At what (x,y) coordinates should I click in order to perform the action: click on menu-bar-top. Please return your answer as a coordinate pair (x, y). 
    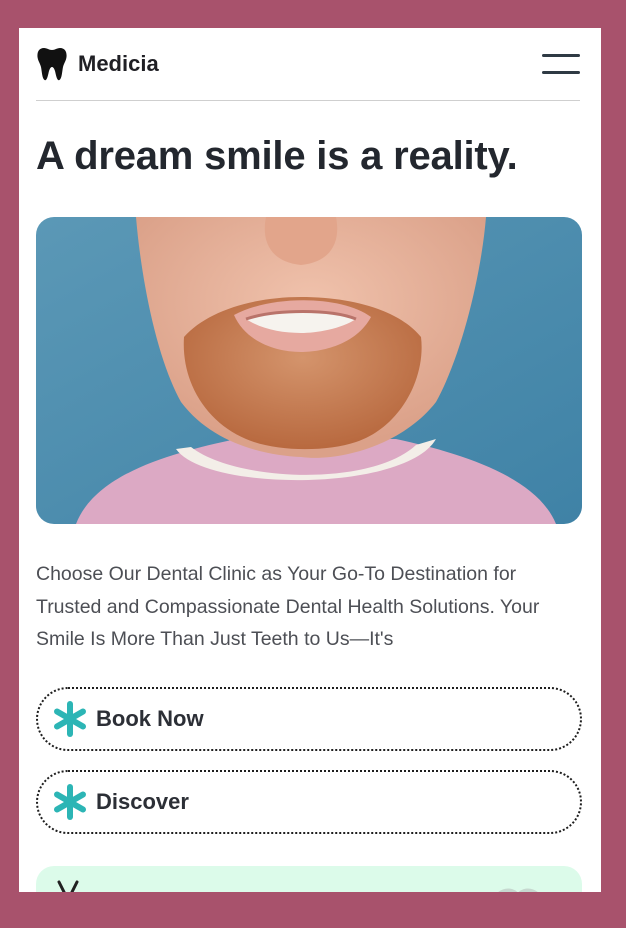
    Looking at the image, I should click on (561, 55).